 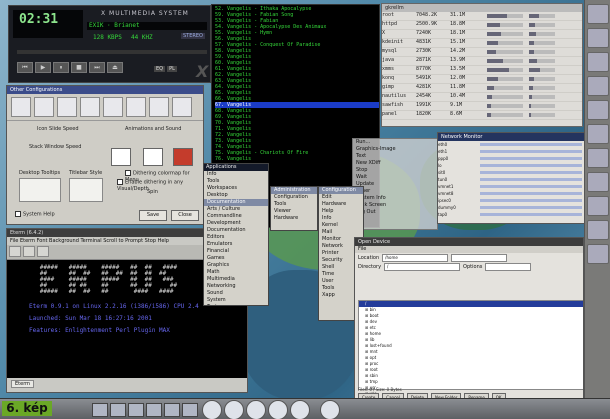 What do you see at coordinates (236, 244) in the screenshot?
I see `menu-item: Emulators` at bounding box center [236, 244].